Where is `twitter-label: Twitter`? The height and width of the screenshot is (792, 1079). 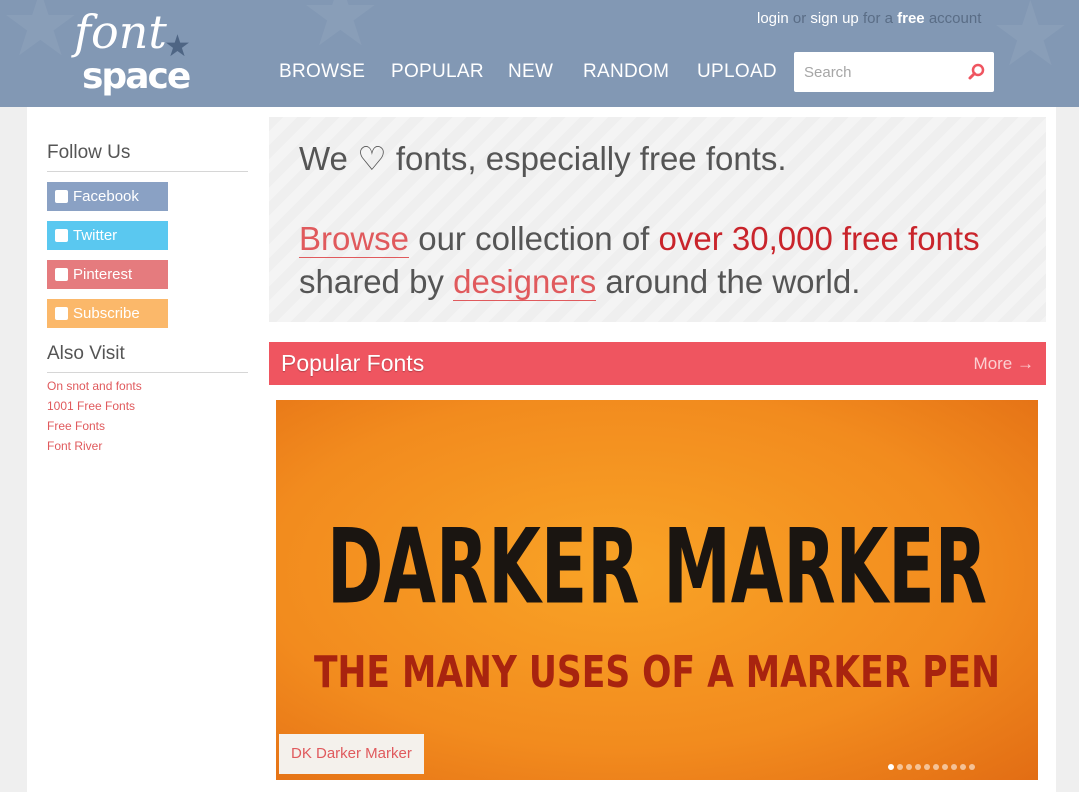
twitter-label: Twitter is located at coordinates (95, 235).